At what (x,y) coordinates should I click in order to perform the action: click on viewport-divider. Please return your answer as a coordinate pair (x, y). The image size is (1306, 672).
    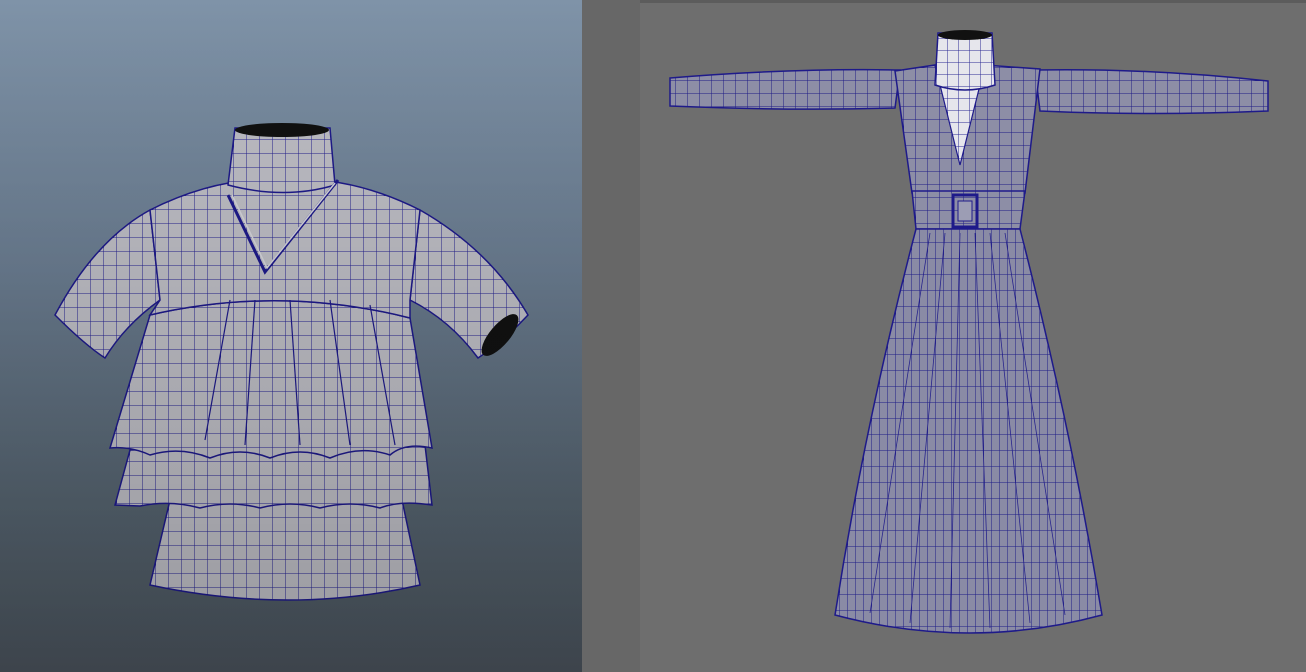
    Looking at the image, I should click on (611, 336).